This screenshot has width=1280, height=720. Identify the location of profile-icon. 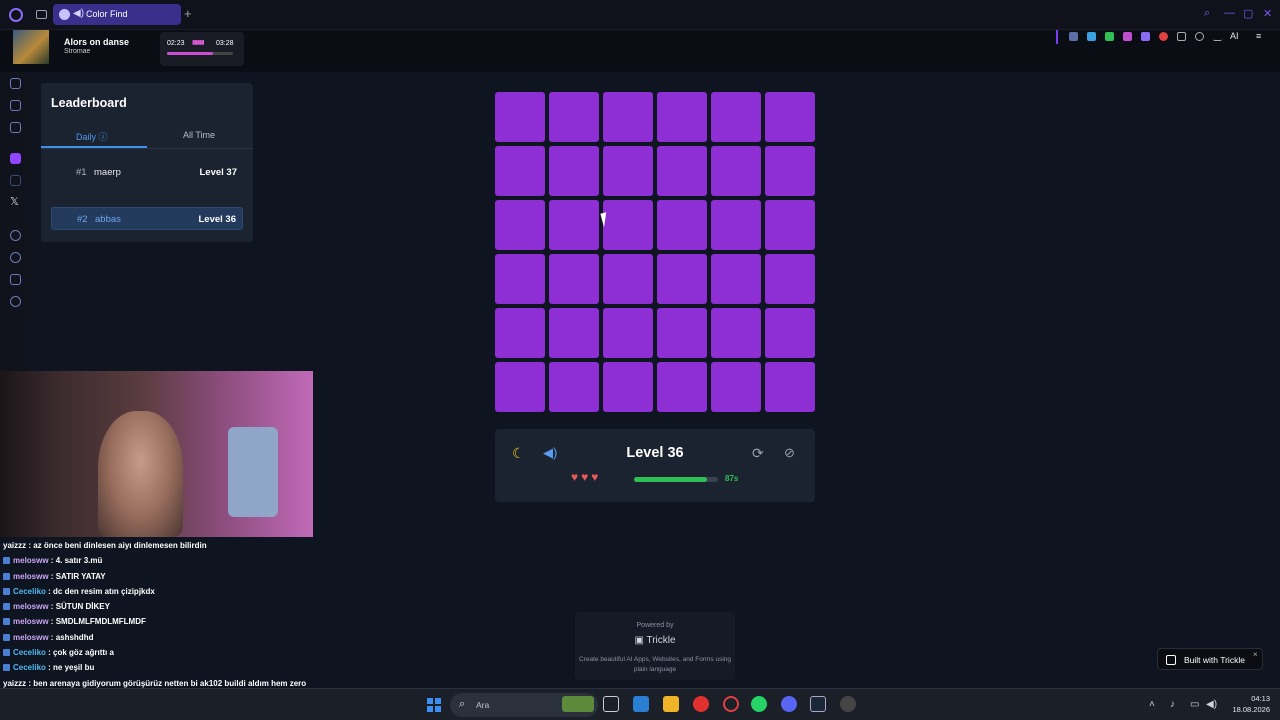
(1199, 36).